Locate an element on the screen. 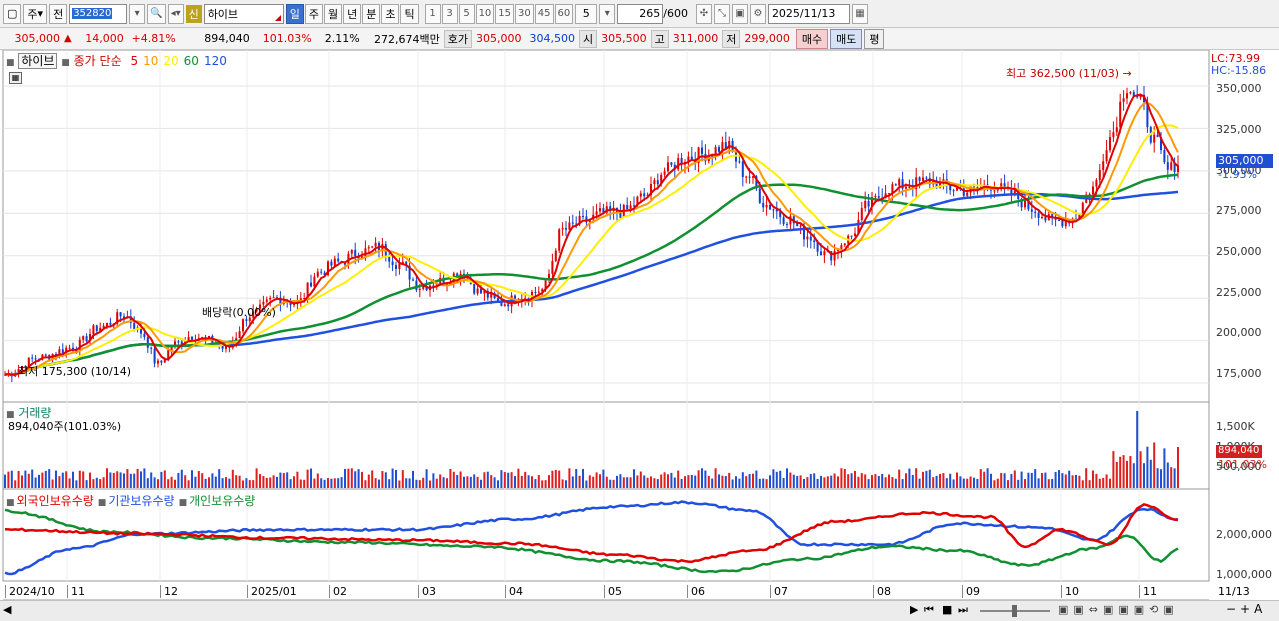  gear-icon: ⚙ is located at coordinates (757, 13).